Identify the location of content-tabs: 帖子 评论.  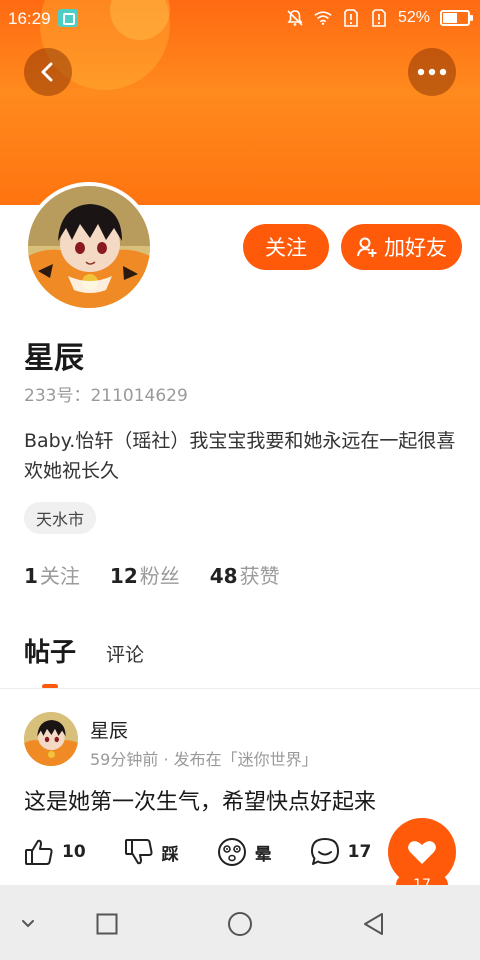
(84, 656).